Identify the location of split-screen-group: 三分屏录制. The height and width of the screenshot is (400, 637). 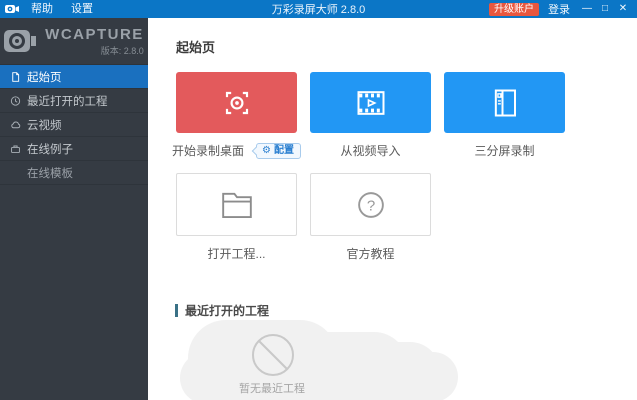
(504, 115).